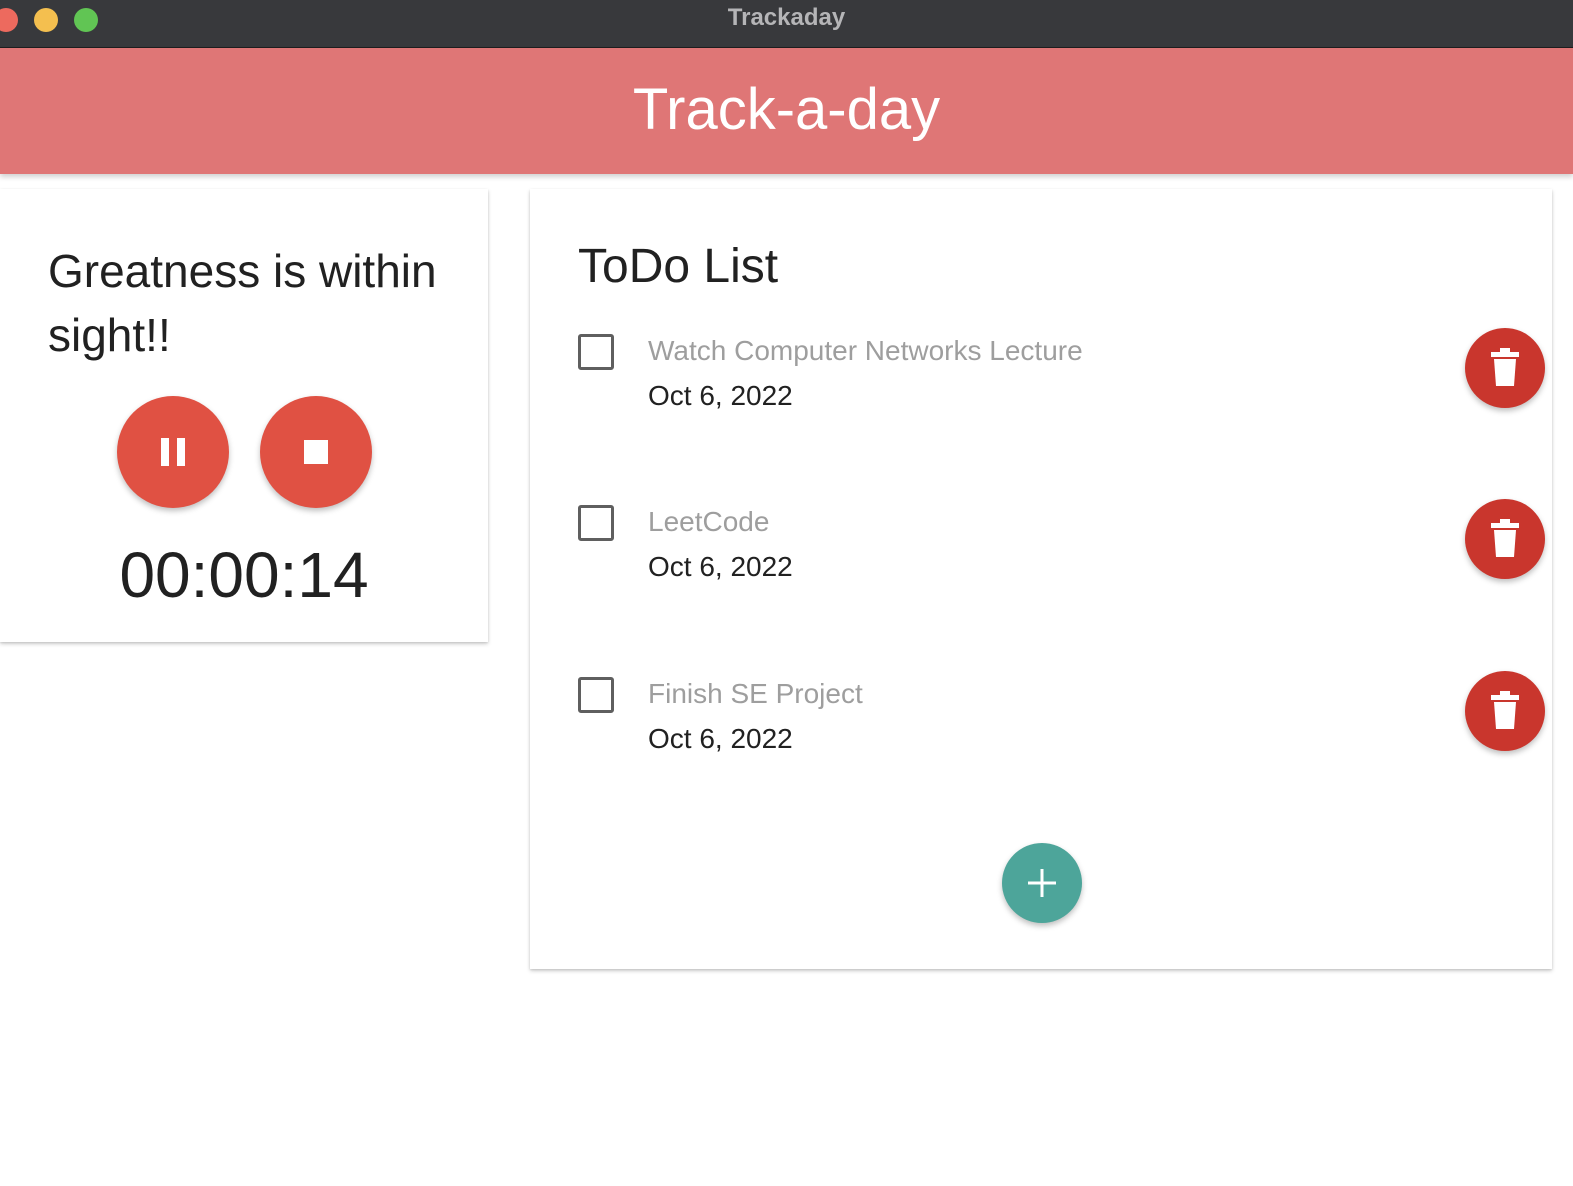  What do you see at coordinates (1041, 554) in the screenshot?
I see `todo-item: LeetCode Oct 6, 2022` at bounding box center [1041, 554].